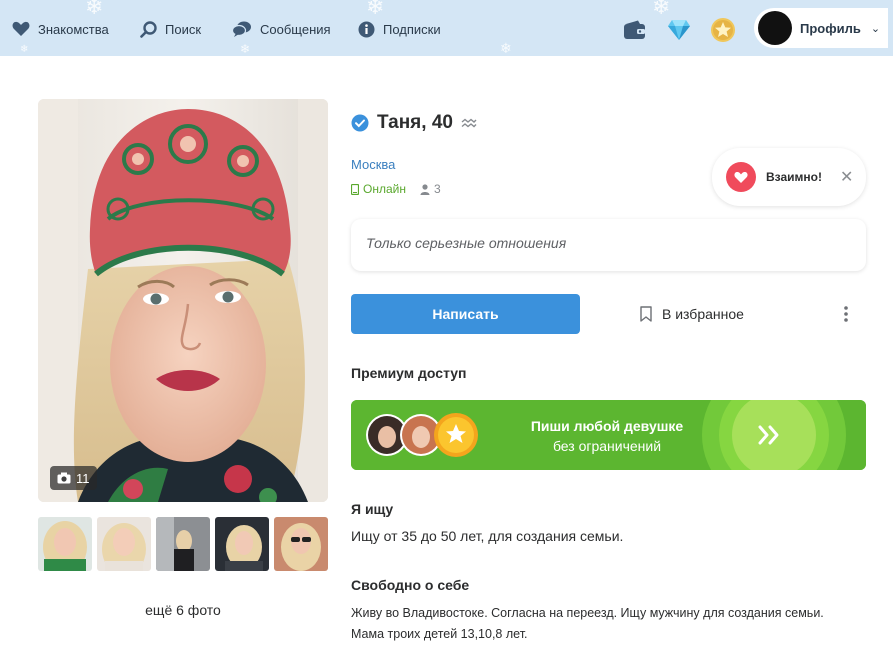 The image size is (893, 647). What do you see at coordinates (703, 314) in the screenshot?
I see `favorites-label: В избранное` at bounding box center [703, 314].